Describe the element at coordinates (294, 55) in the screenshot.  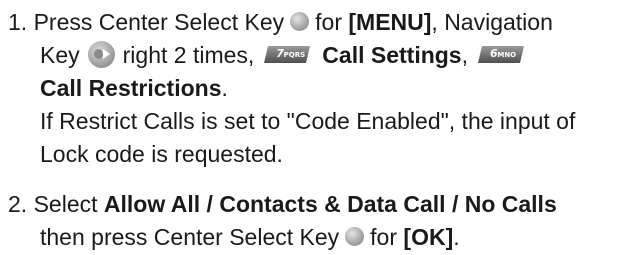
I see `key-letters: PQRS` at that location.